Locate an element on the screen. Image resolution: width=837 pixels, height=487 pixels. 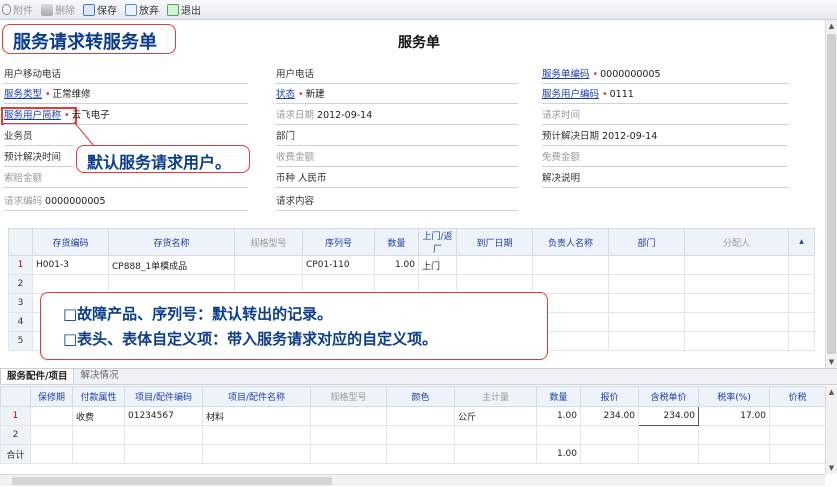
table-cell: 公斤 is located at coordinates (495, 416).